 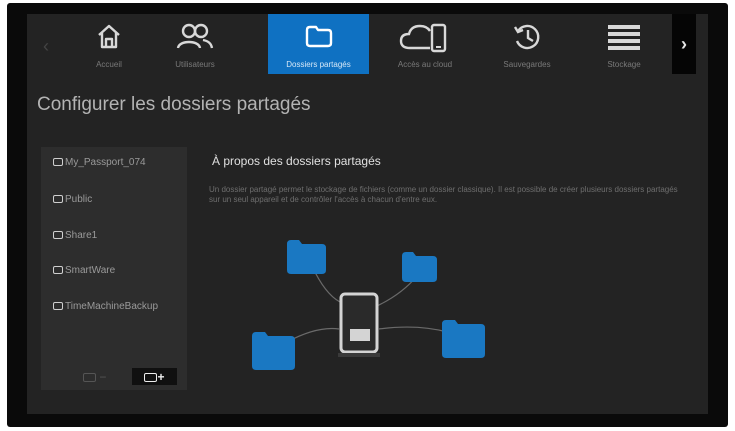 I want to click on nav-item-users: Utilisateurs, so click(x=195, y=44).